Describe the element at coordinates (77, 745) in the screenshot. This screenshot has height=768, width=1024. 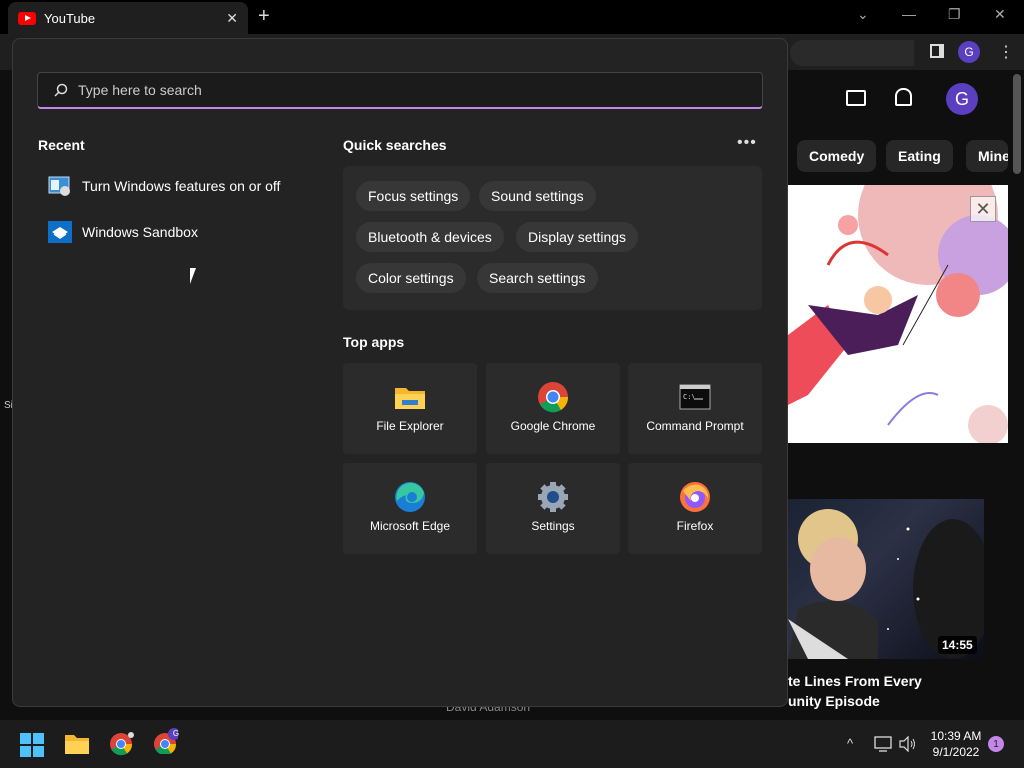
I see `taskbar-file-explorer-icon` at that location.